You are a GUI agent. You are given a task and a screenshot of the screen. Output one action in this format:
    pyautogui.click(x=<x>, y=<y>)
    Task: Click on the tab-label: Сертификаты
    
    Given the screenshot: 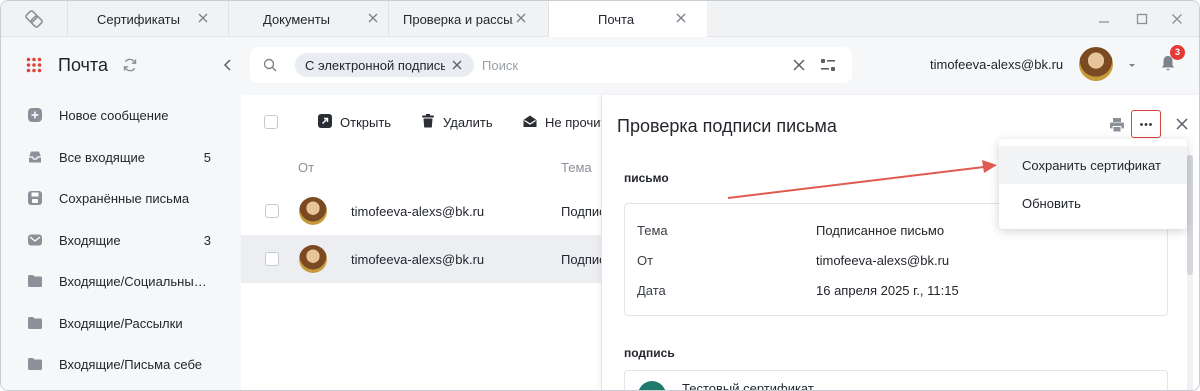 What is the action you would take?
    pyautogui.click(x=138, y=19)
    